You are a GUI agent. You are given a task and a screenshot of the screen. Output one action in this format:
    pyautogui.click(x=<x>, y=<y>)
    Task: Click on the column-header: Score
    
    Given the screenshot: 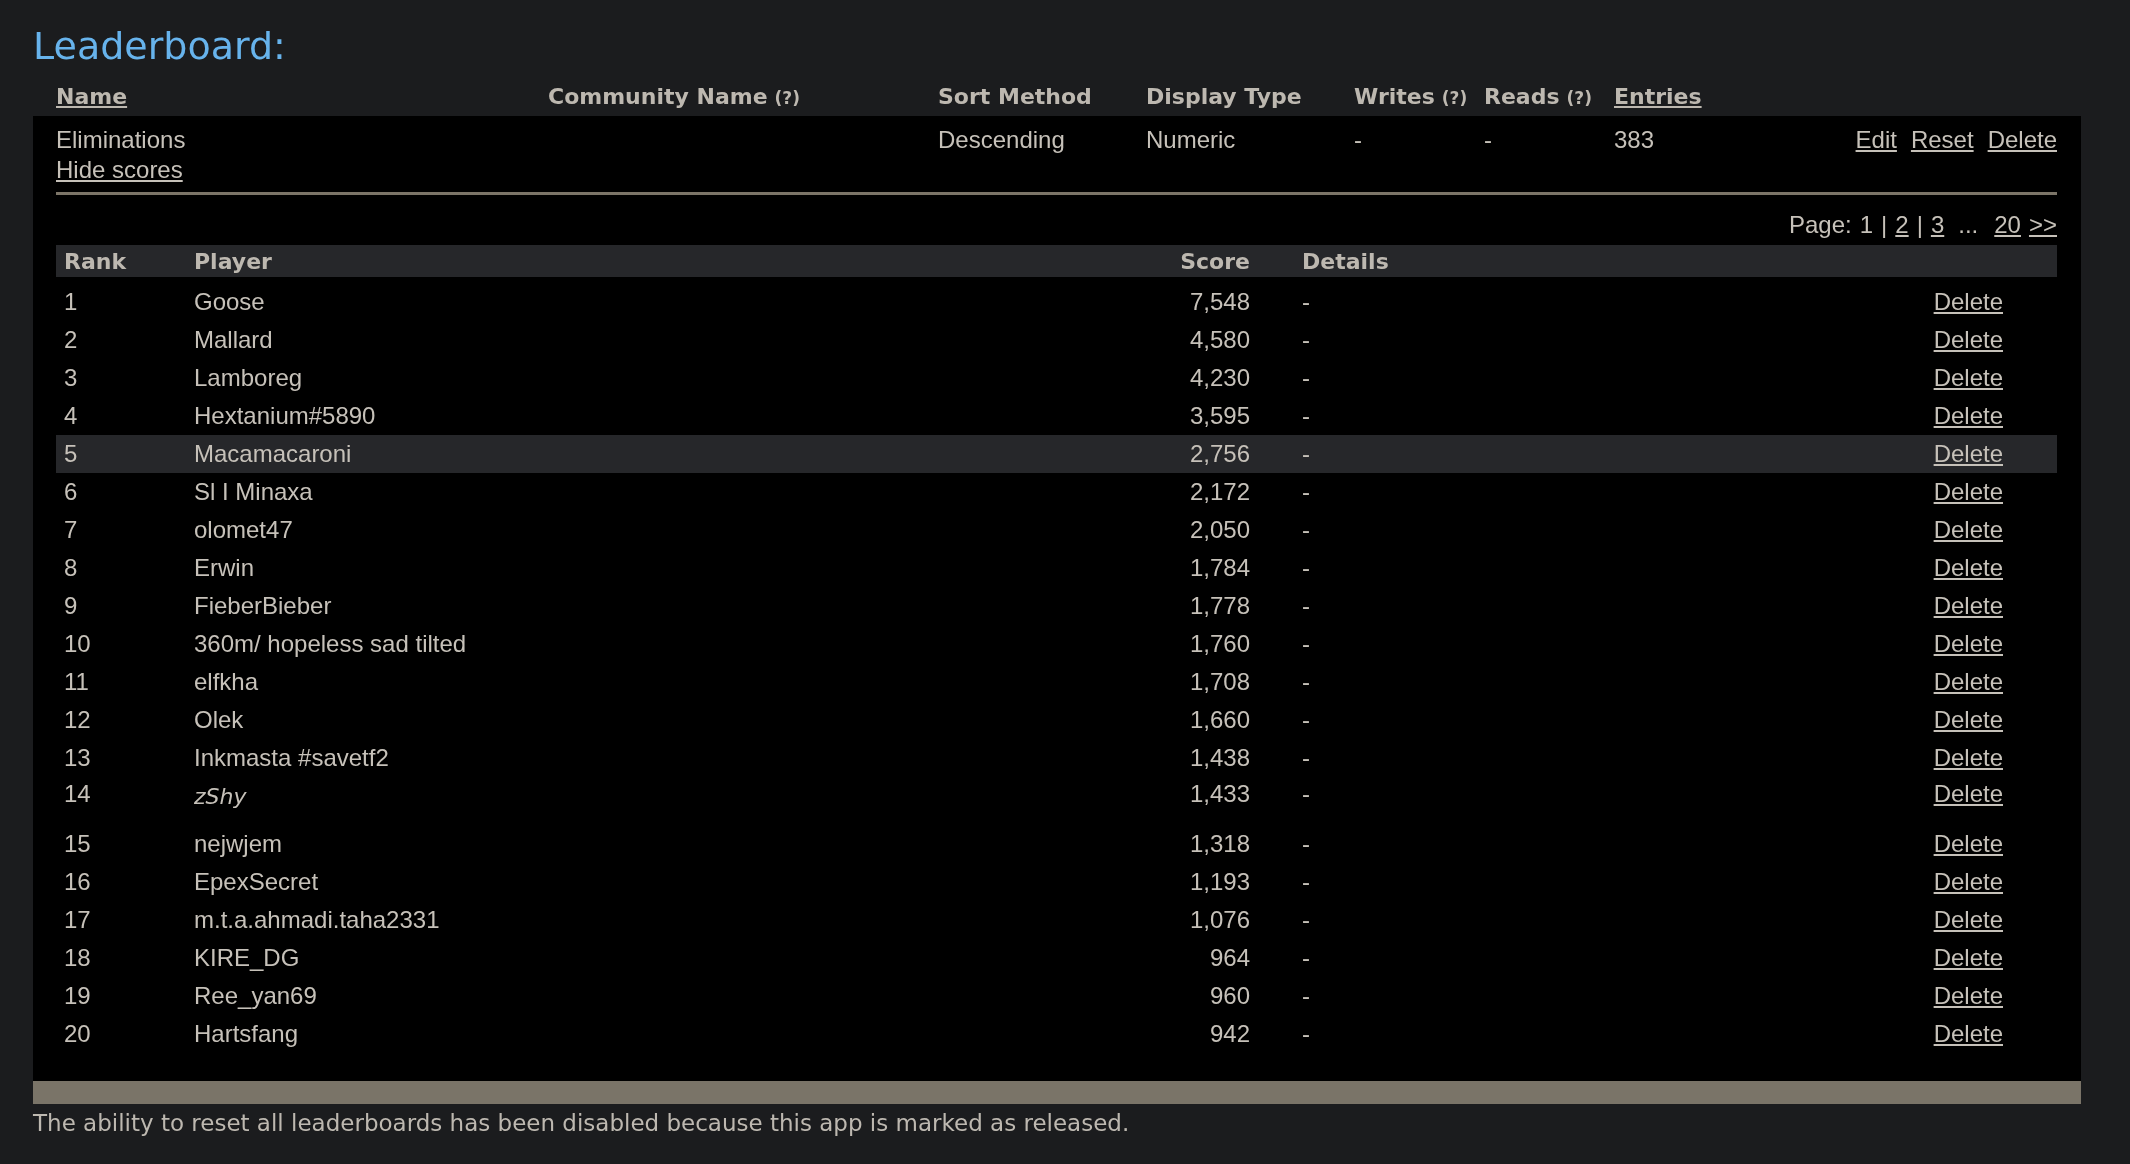 What is the action you would take?
    pyautogui.click(x=1214, y=261)
    